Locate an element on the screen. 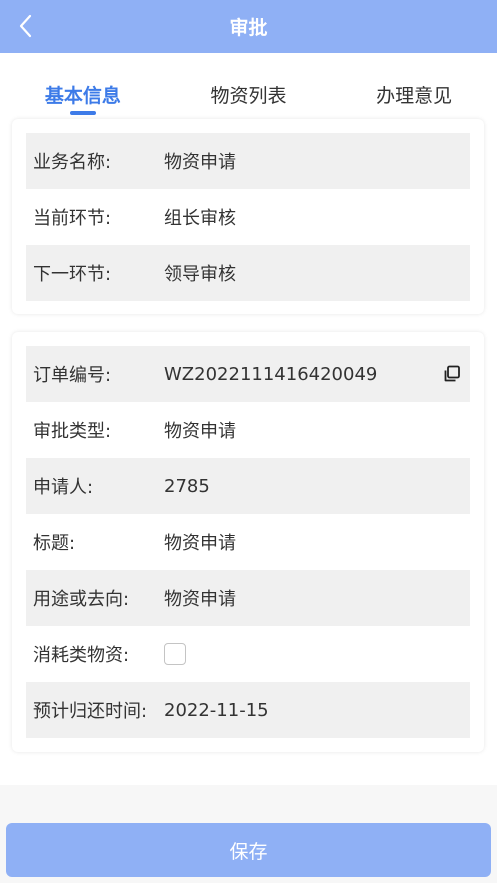 The width and height of the screenshot is (497, 883). order-no-row: 订单编号: WZ2022111416420049 is located at coordinates (248, 374).